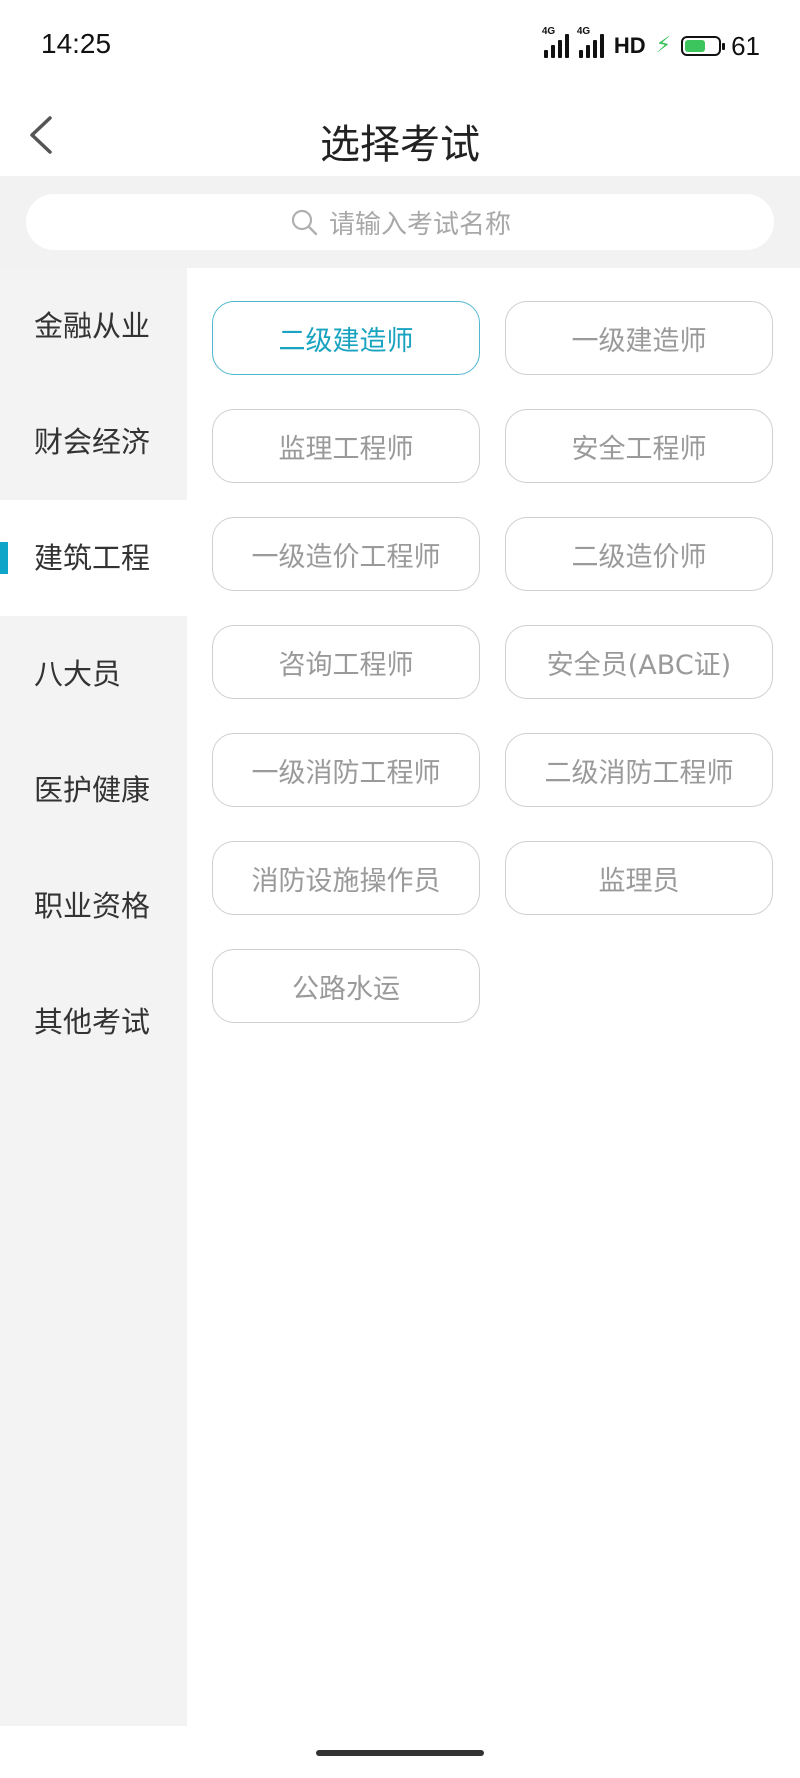 The height and width of the screenshot is (1778, 800). Describe the element at coordinates (629, 45) in the screenshot. I see `hd-voice-icon: HD` at that location.